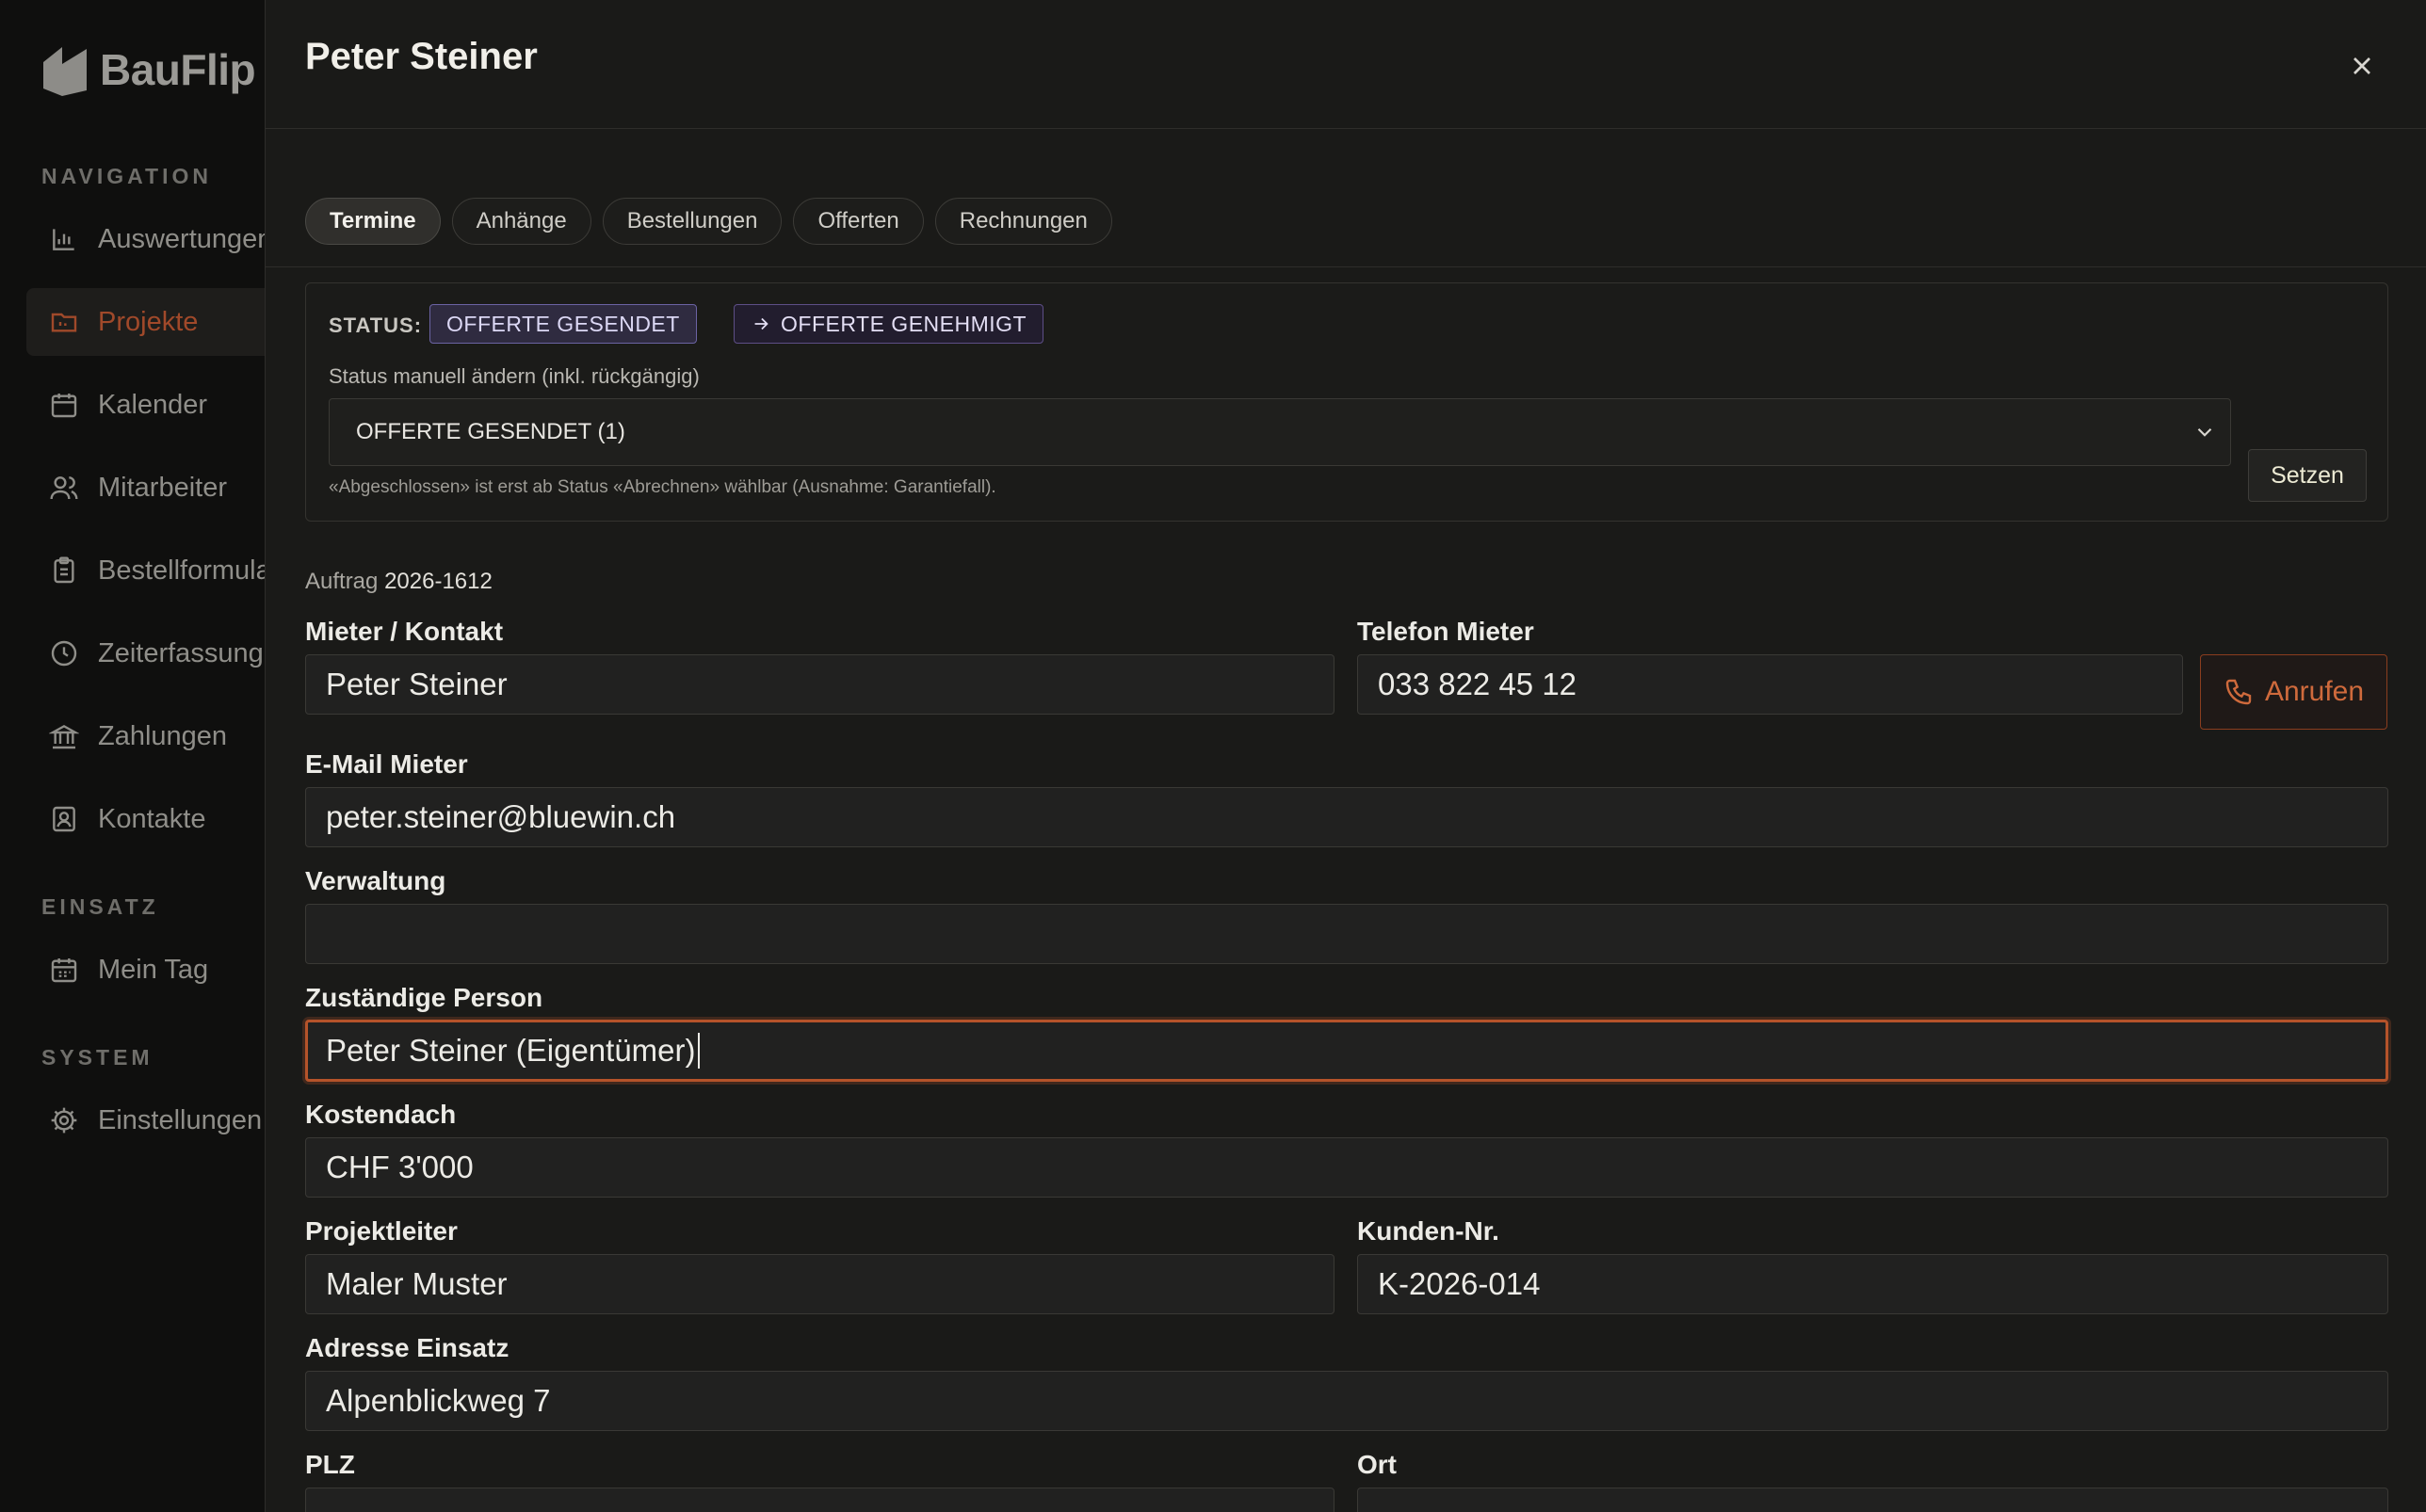  What do you see at coordinates (2315, 691) in the screenshot?
I see `call-button-label: Anrufen` at bounding box center [2315, 691].